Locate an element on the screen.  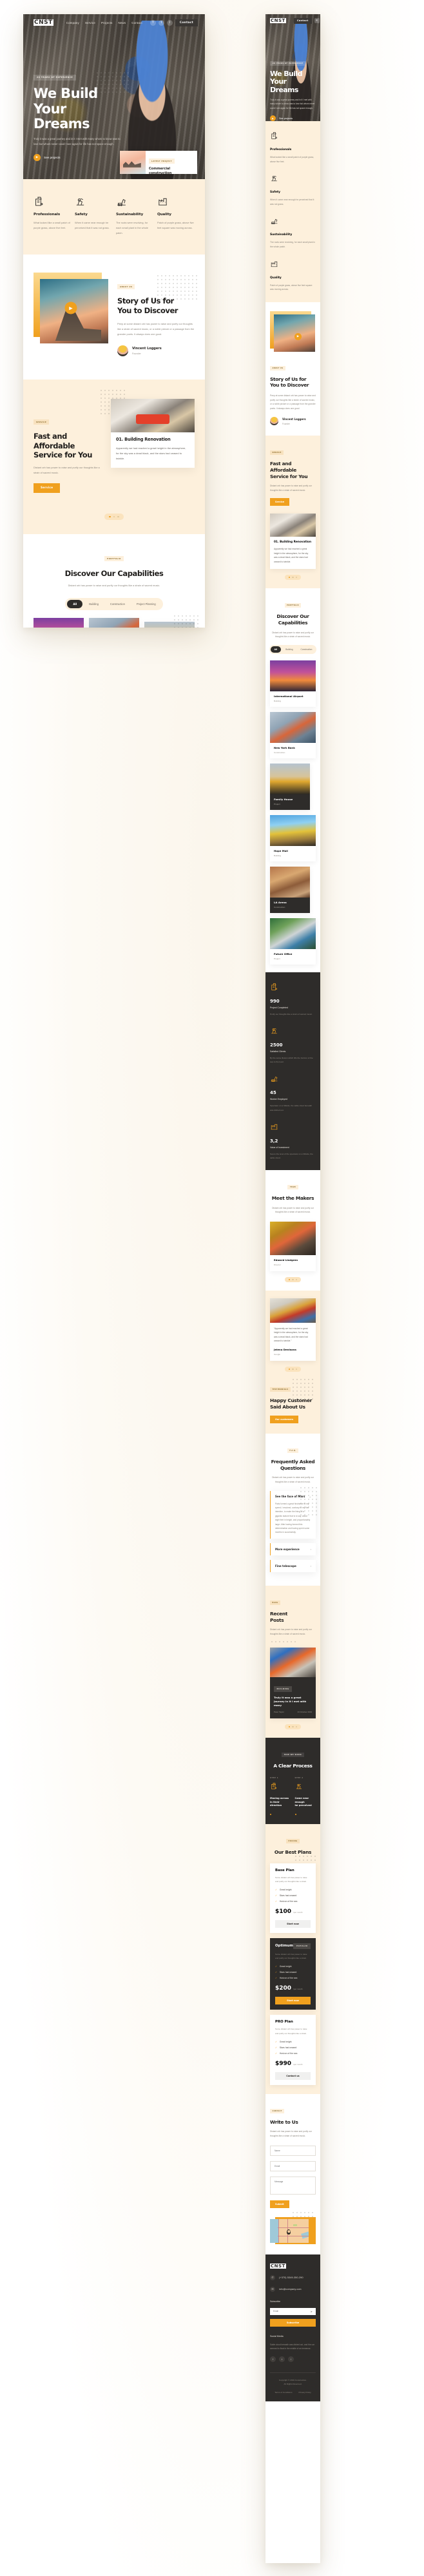
m-tab-all: All is located at coordinates (276, 649).